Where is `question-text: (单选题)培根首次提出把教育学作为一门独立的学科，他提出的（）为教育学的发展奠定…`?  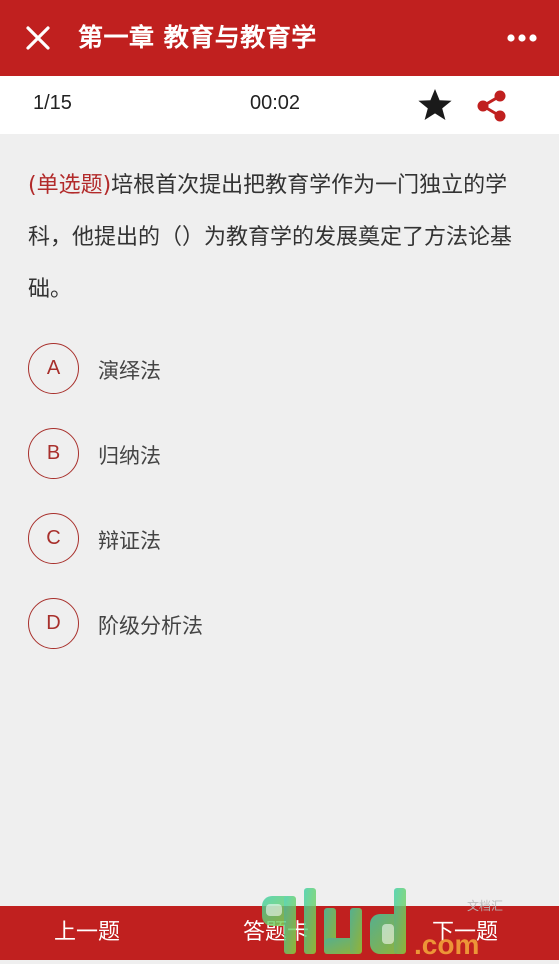 question-text: (单选题)培根首次提出把教育学作为一门独立的学科，他提出的（）为教育学的发展奠定… is located at coordinates (280, 238).